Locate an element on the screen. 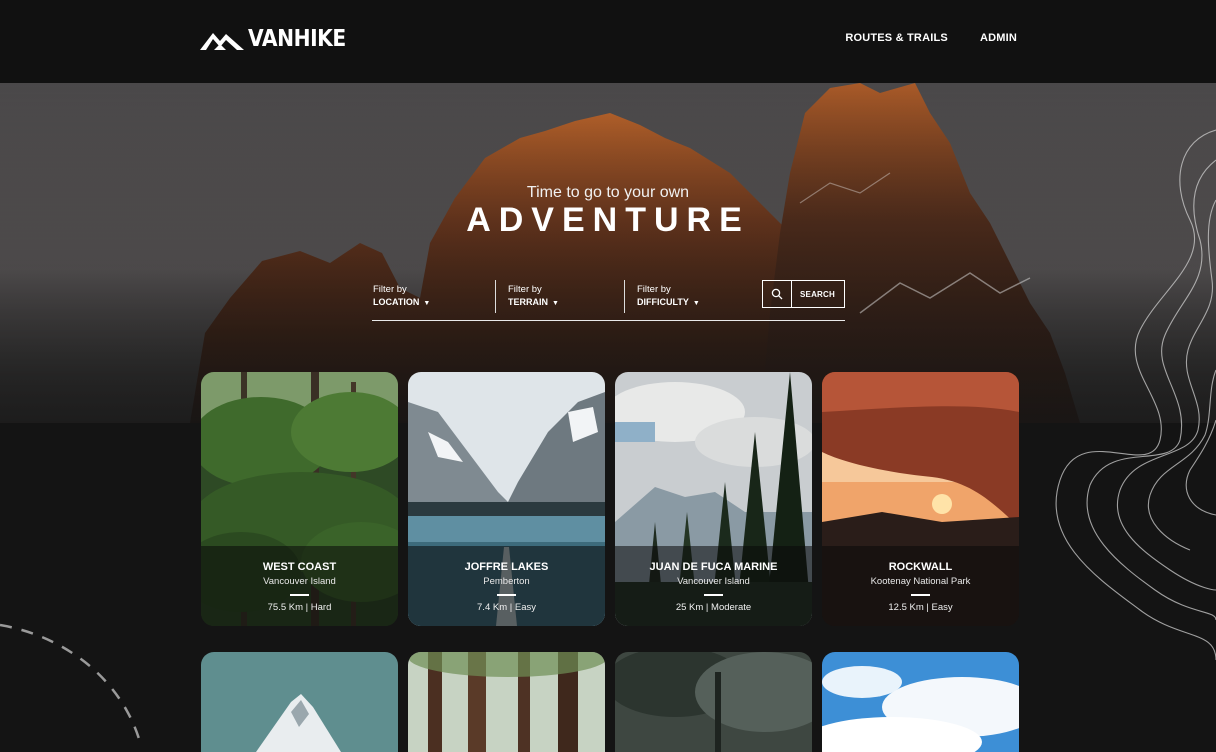 Image resolution: width=1216 pixels, height=752 pixels. filter-value: TERRAIN ▼ is located at coordinates (533, 302).